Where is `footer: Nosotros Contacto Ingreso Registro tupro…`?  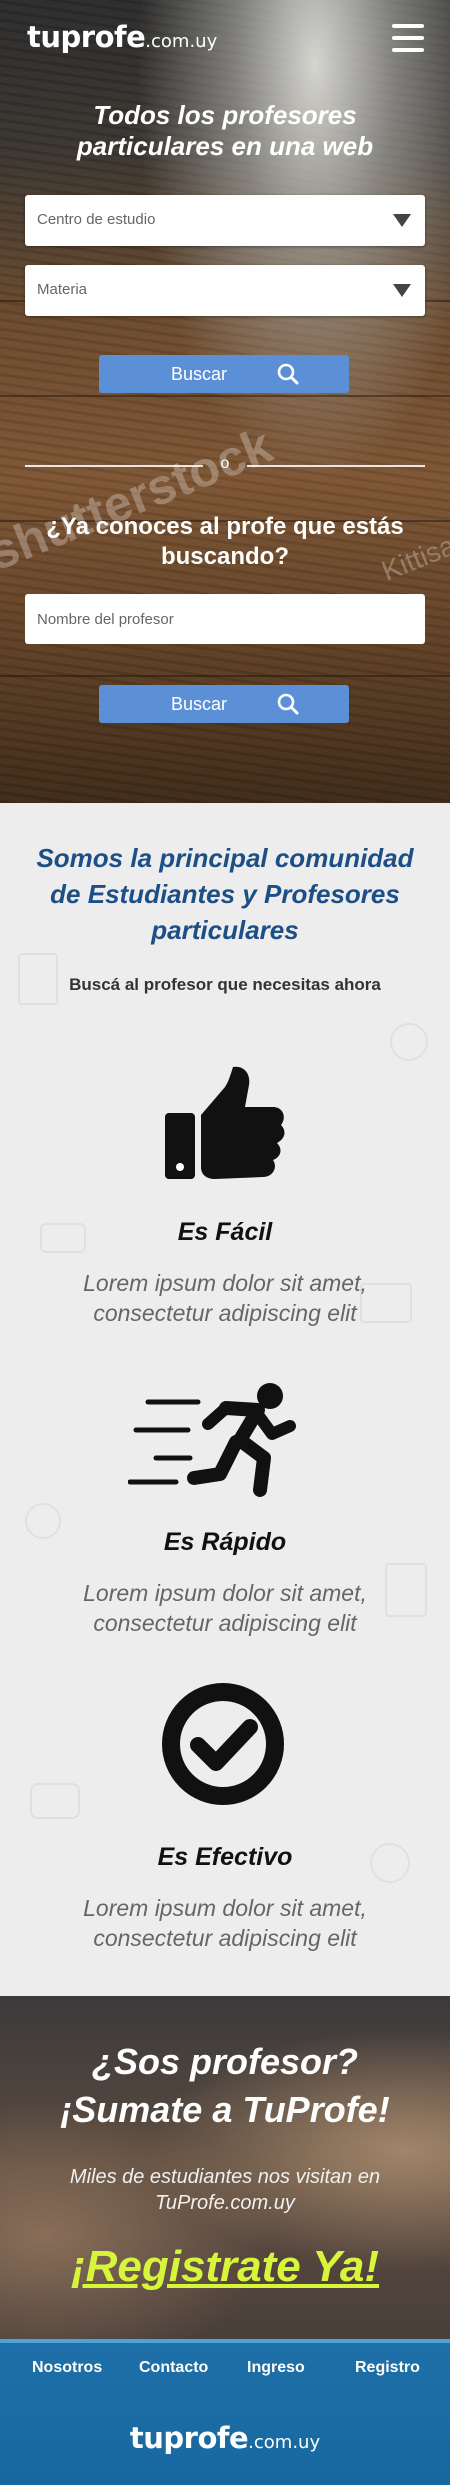 footer: Nosotros Contacto Ingreso Registro tupro… is located at coordinates (225, 2412).